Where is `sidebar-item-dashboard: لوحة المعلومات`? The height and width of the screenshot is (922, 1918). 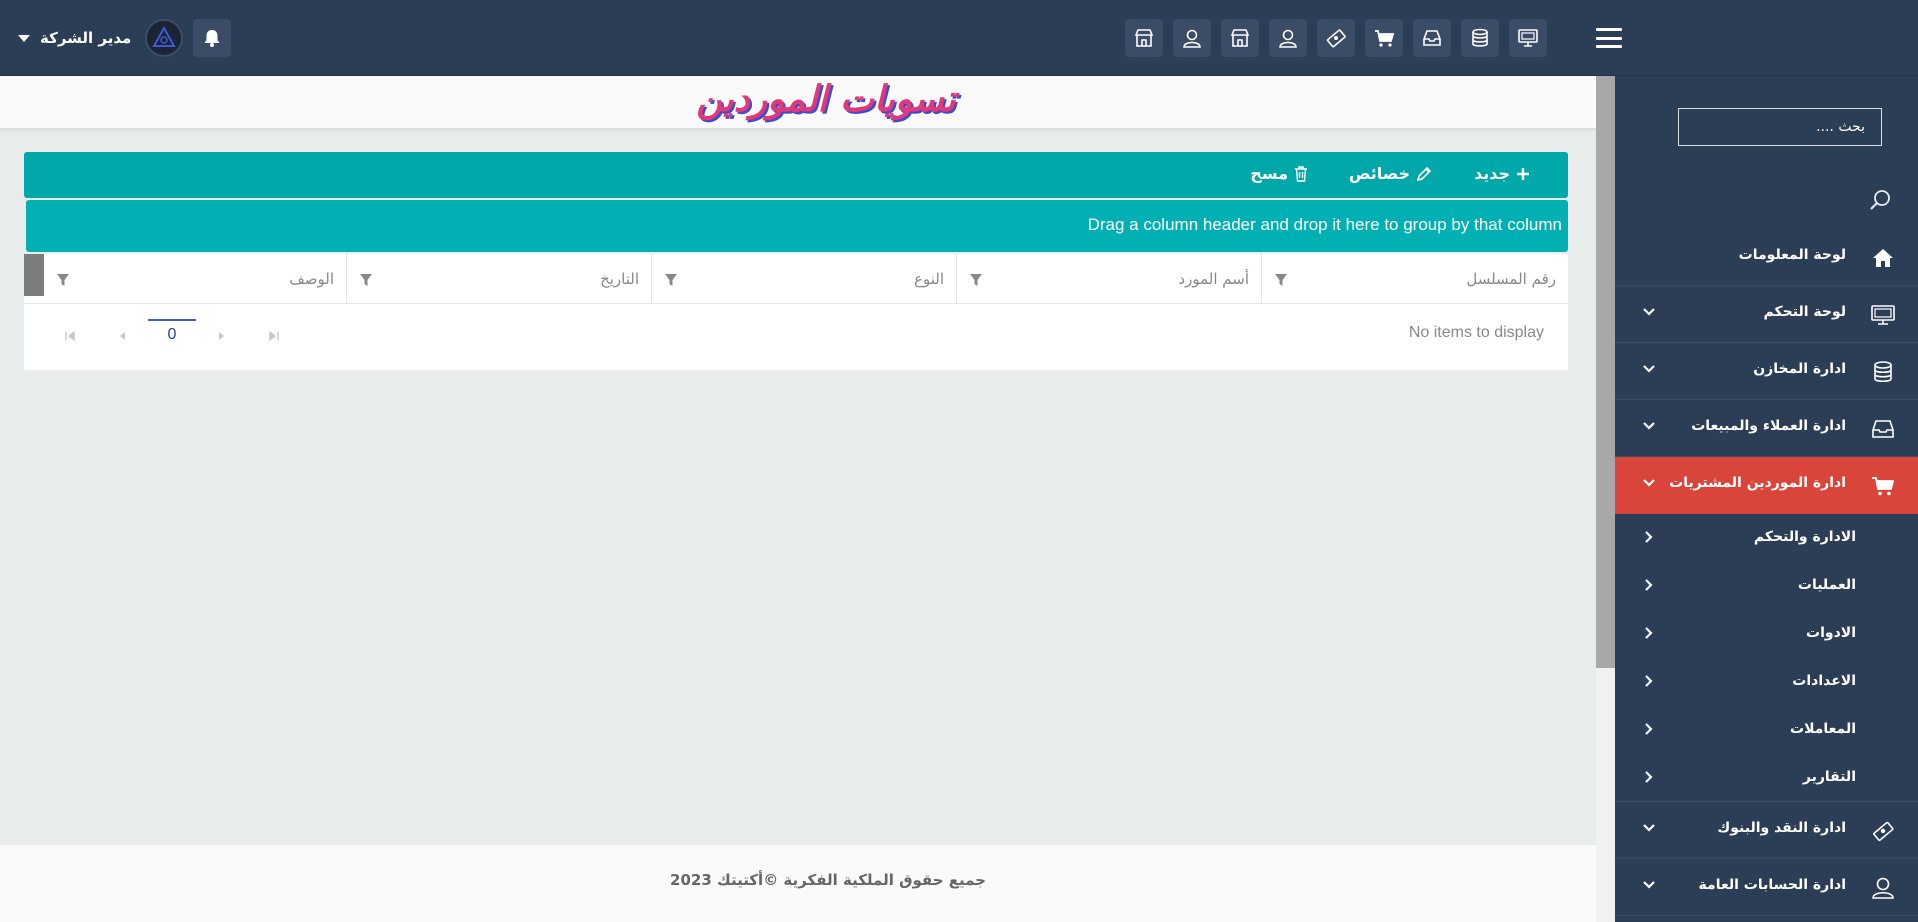
sidebar-item-dashboard: لوحة المعلومات is located at coordinates (1766, 257).